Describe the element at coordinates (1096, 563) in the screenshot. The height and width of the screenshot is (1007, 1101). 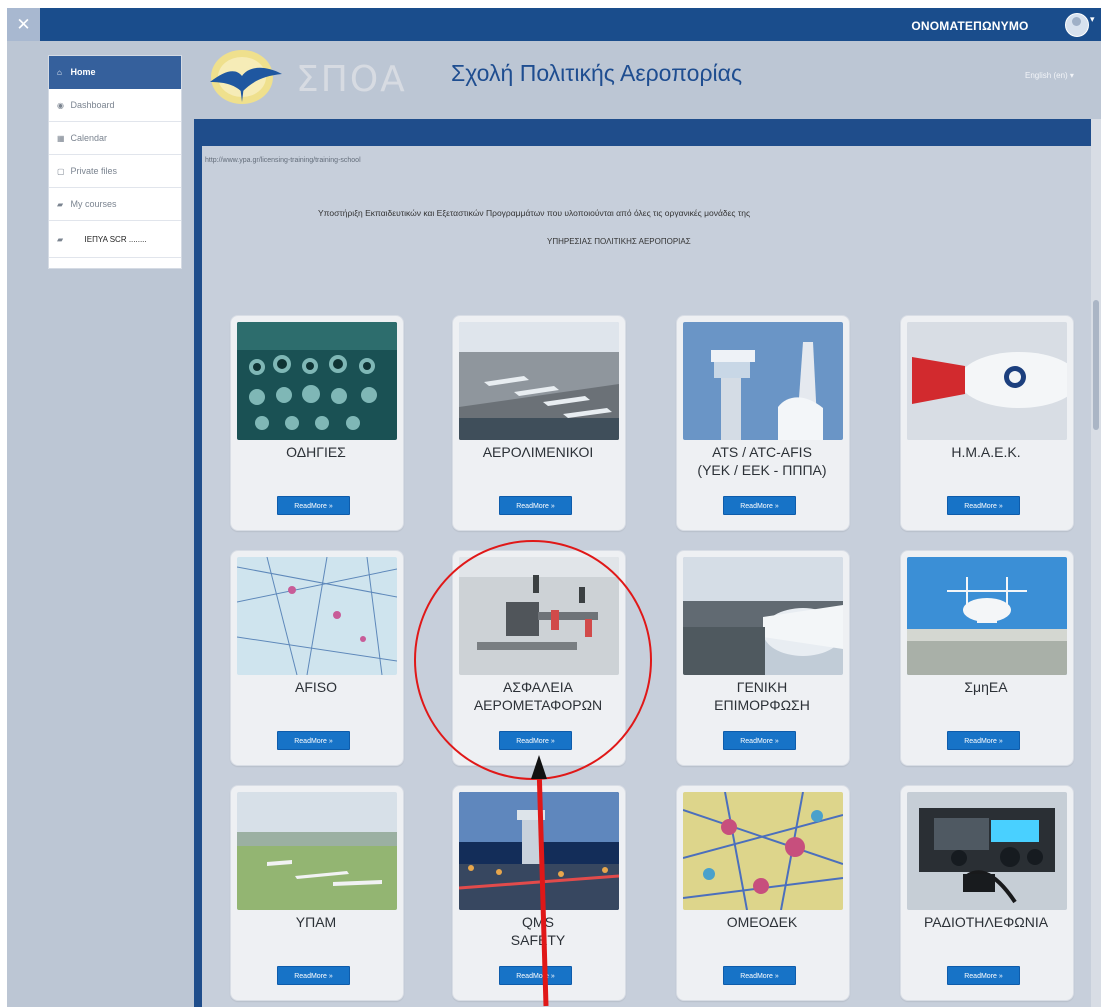
I see `vertical-scrollbar` at that location.